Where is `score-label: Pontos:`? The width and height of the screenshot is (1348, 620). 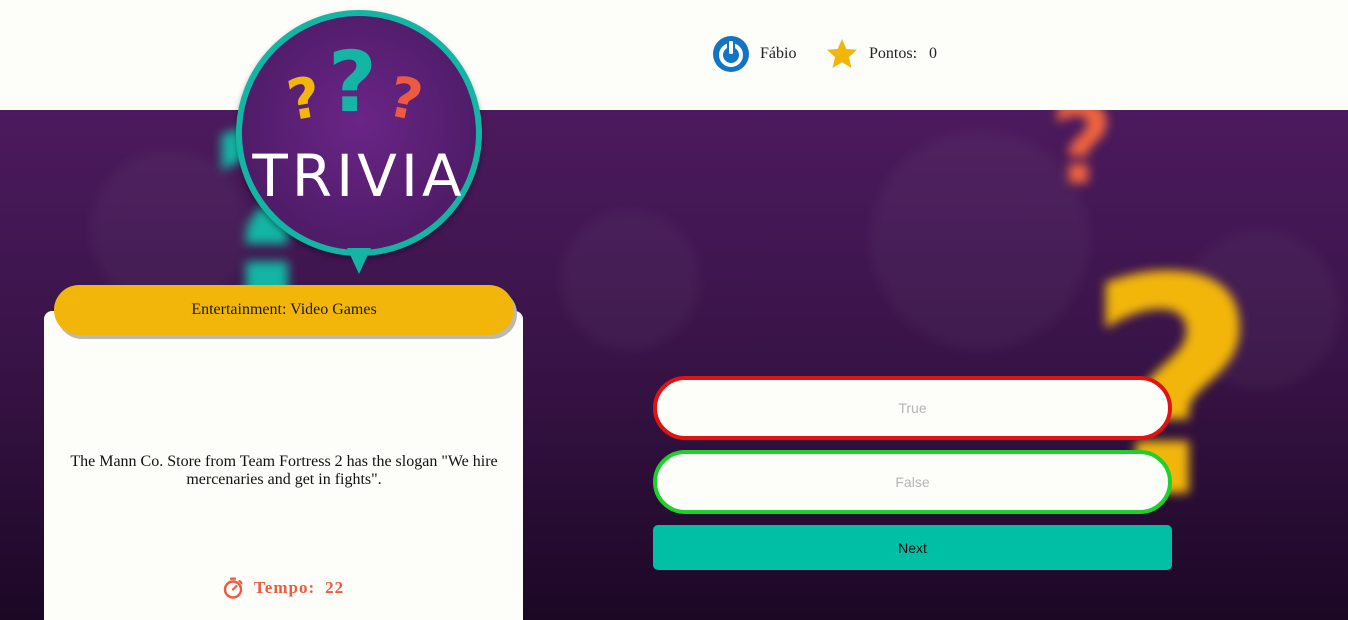 score-label: Pontos: is located at coordinates (893, 53).